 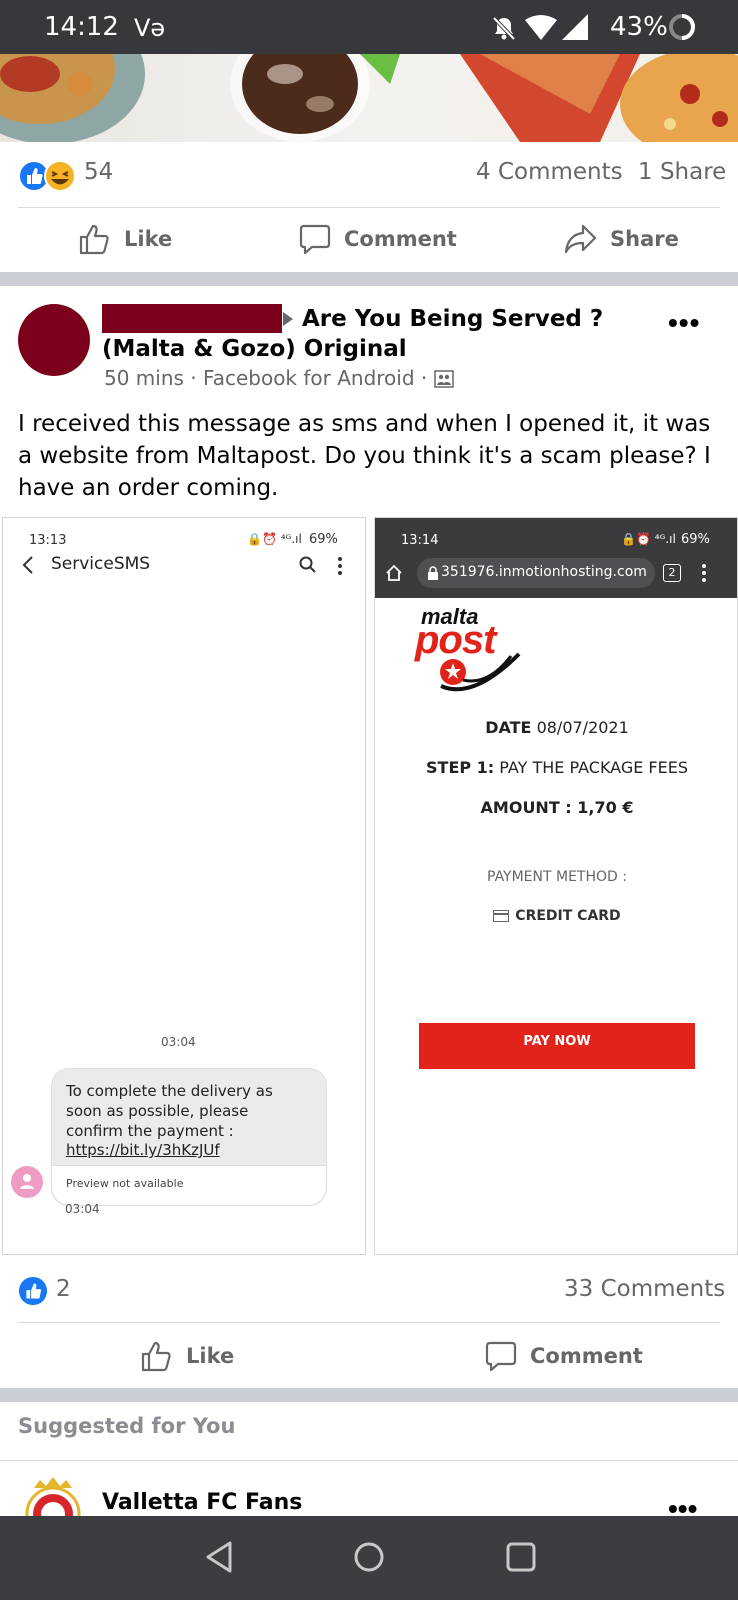 I want to click on comment-button: Comment, so click(x=377, y=239).